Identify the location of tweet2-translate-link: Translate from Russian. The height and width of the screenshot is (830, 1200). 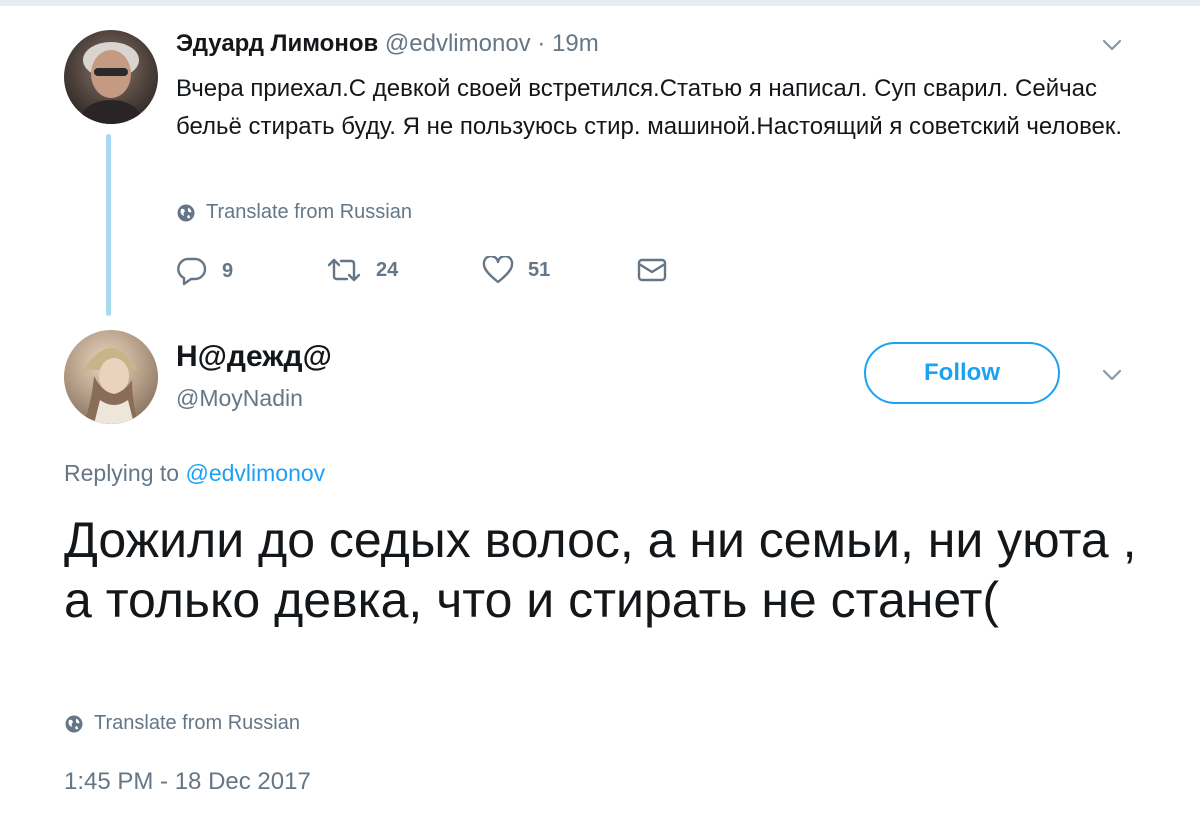
(182, 723).